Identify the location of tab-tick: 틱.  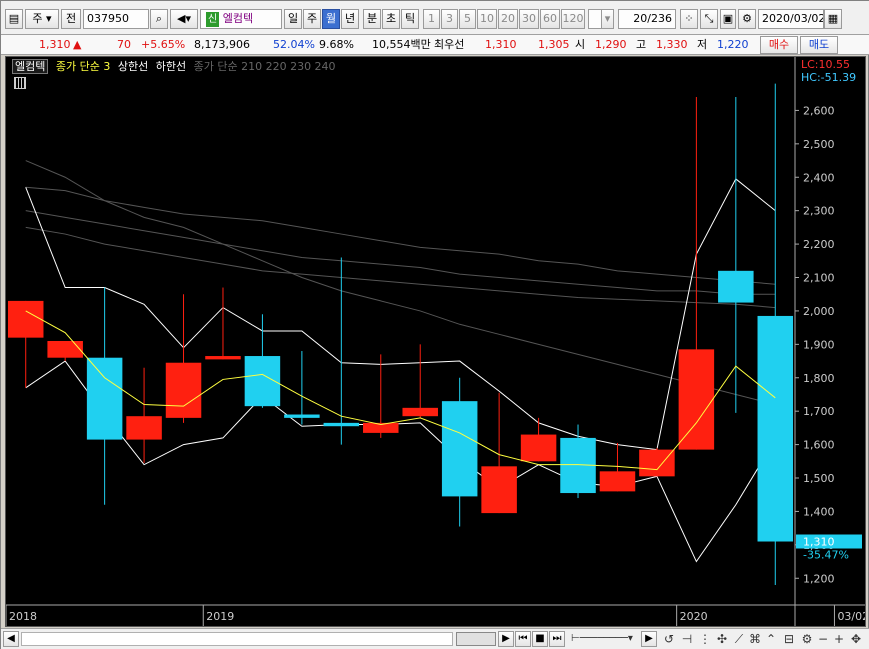
(410, 19).